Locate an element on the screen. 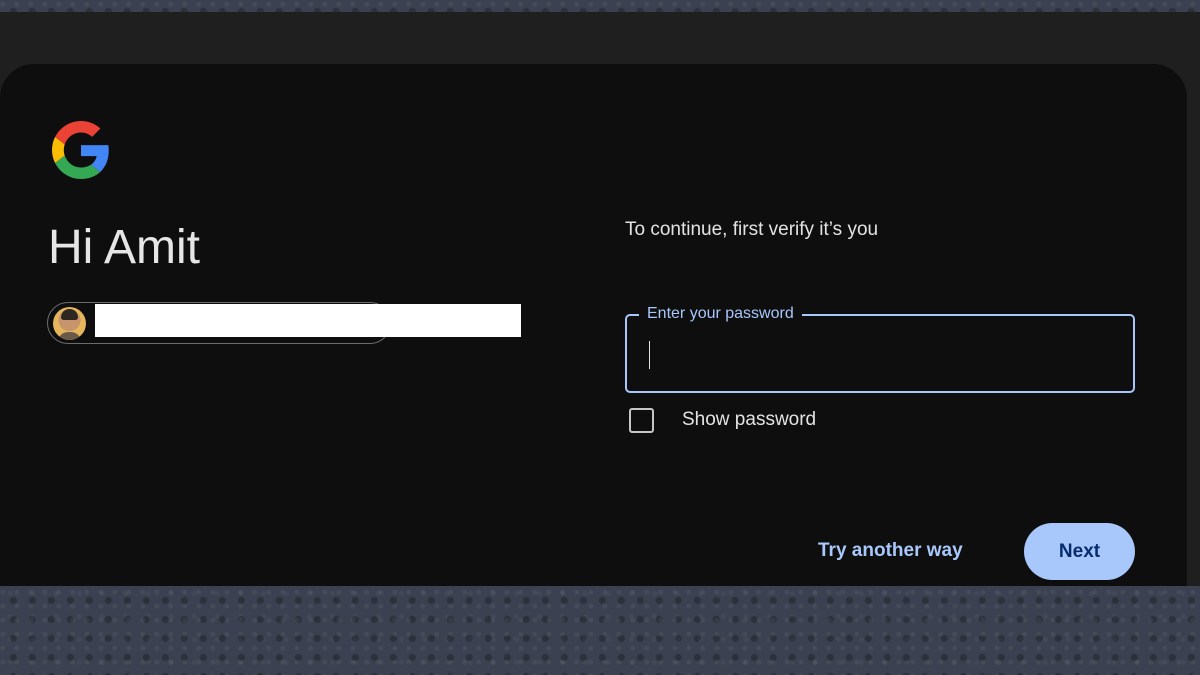 The width and height of the screenshot is (1200, 675). user-avatar is located at coordinates (69, 323).